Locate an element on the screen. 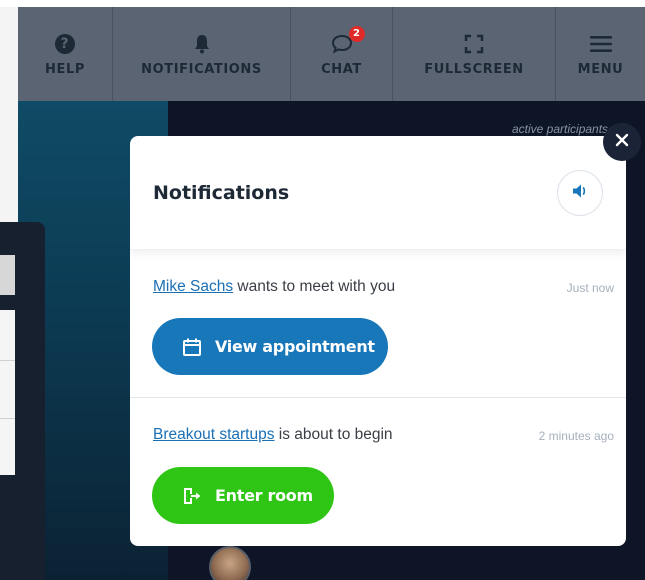  enter-room-label: Enter room is located at coordinates (264, 495).